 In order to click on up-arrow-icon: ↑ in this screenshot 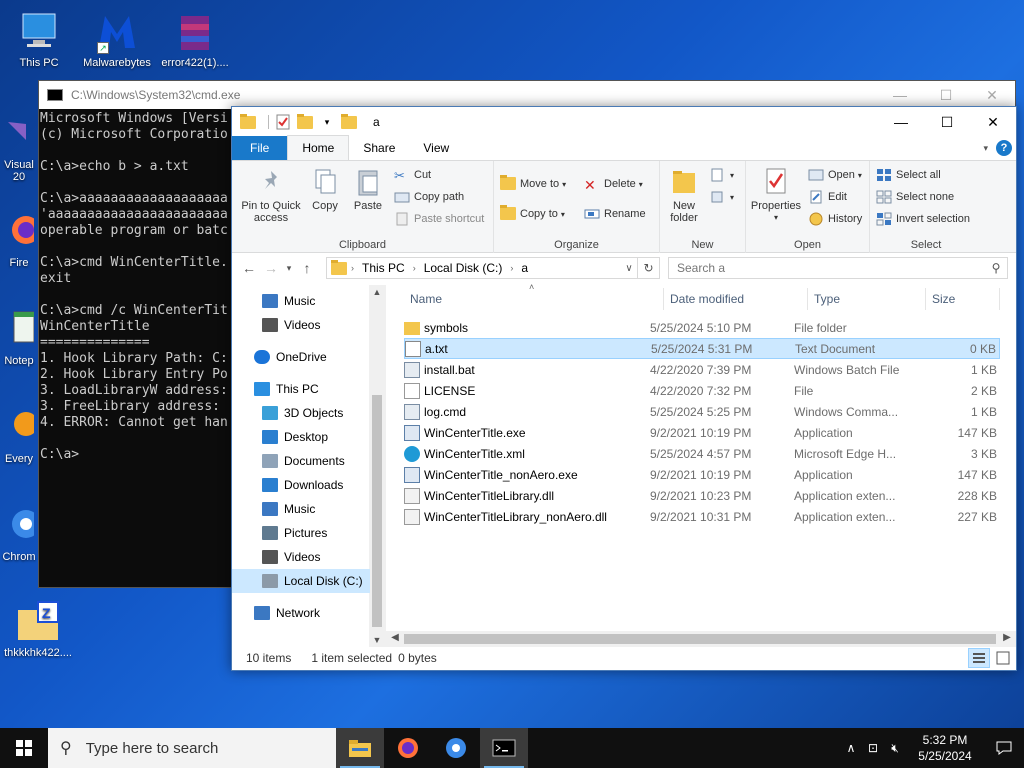, I will do `click(307, 268)`.